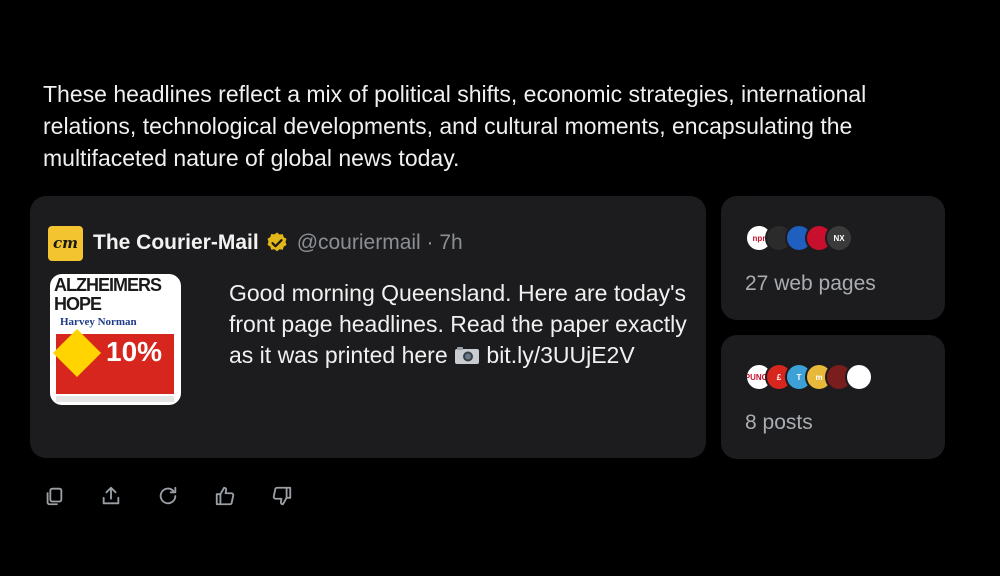 The width and height of the screenshot is (1000, 576). I want to click on web-pages-count: 27 web pages, so click(810, 283).